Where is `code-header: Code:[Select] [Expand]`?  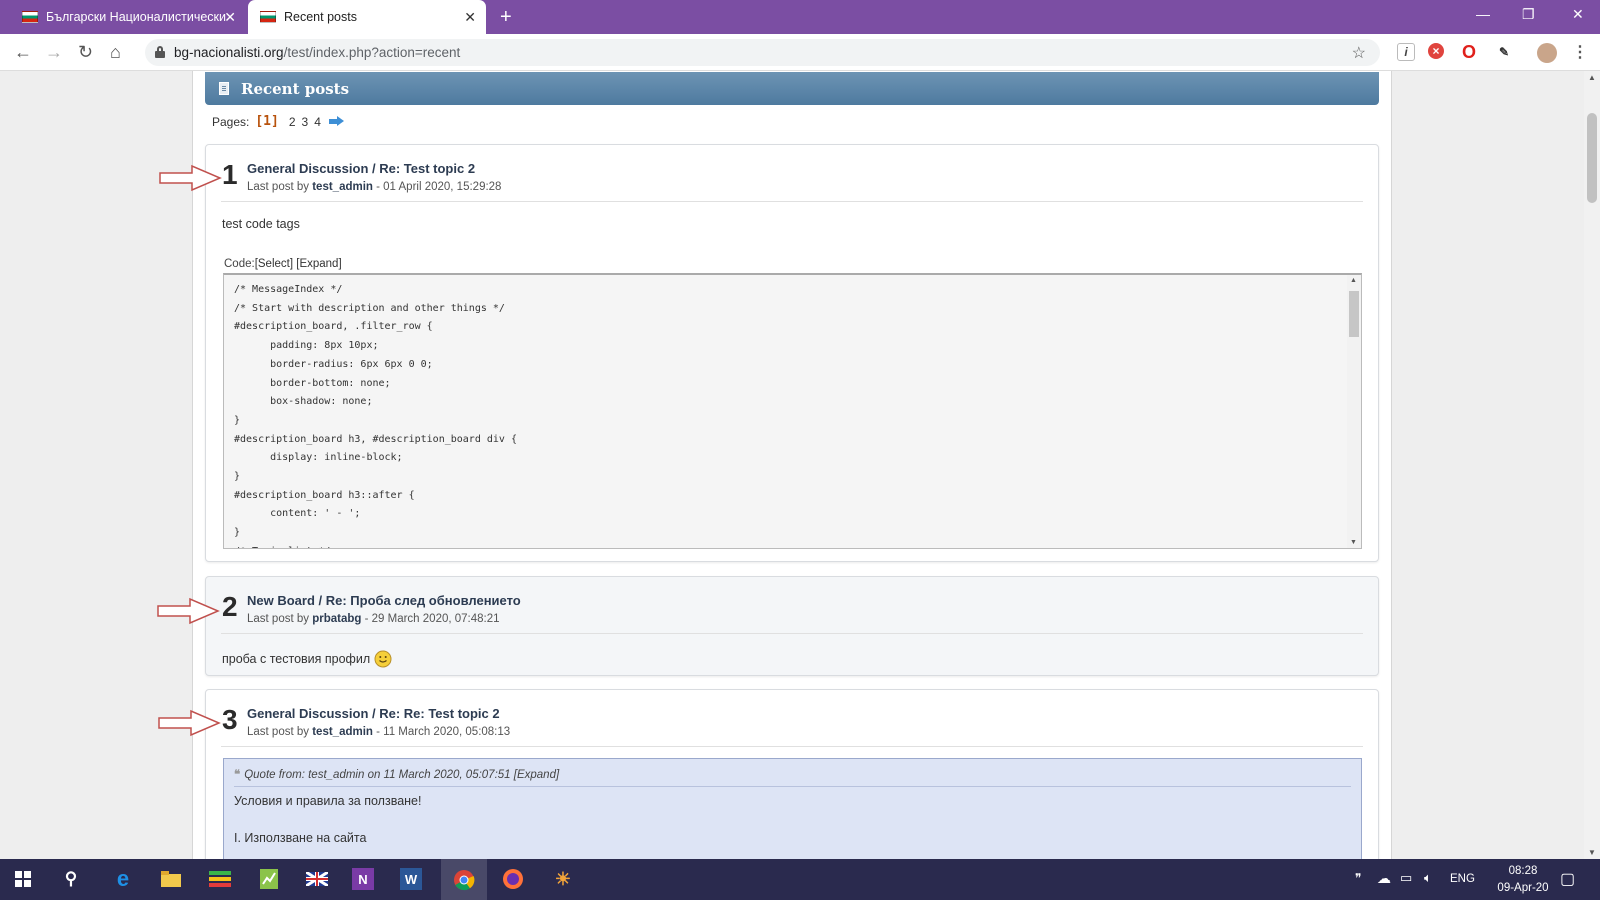 code-header: Code:[Select] [Expand] is located at coordinates (283, 264).